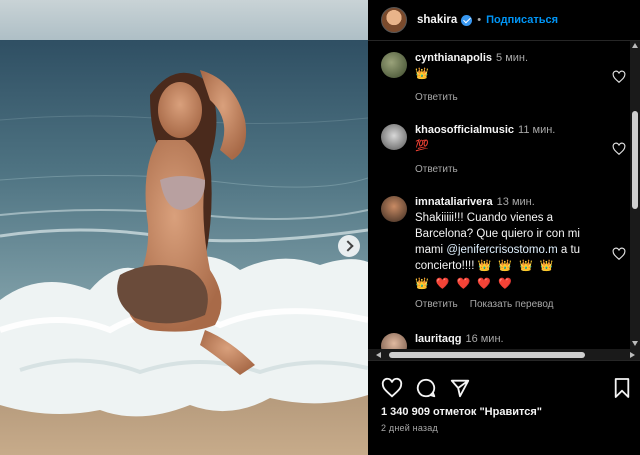  What do you see at coordinates (464, 130) in the screenshot?
I see `comment-username: khaosofficialmusic` at bounding box center [464, 130].